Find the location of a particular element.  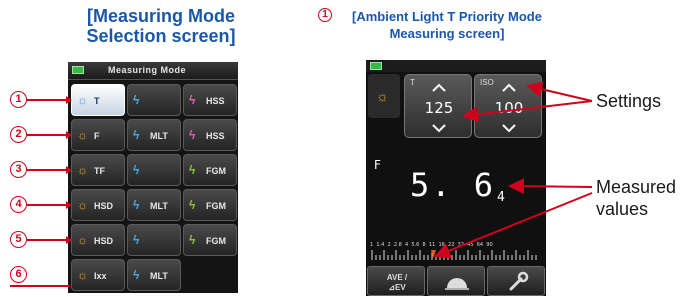

scale-label: 5.6 is located at coordinates (415, 245).